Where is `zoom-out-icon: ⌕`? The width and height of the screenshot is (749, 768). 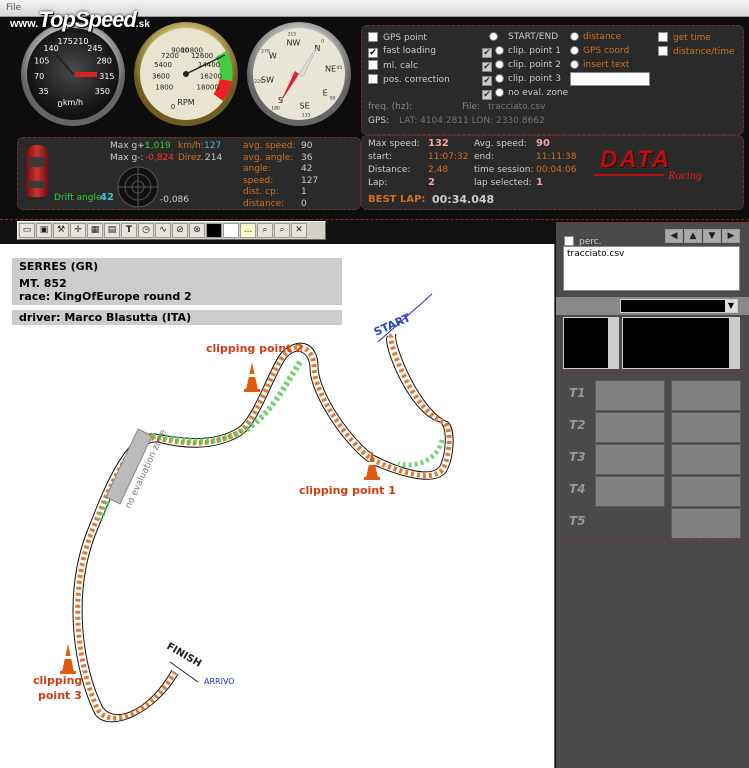 zoom-out-icon: ⌕ is located at coordinates (282, 230).